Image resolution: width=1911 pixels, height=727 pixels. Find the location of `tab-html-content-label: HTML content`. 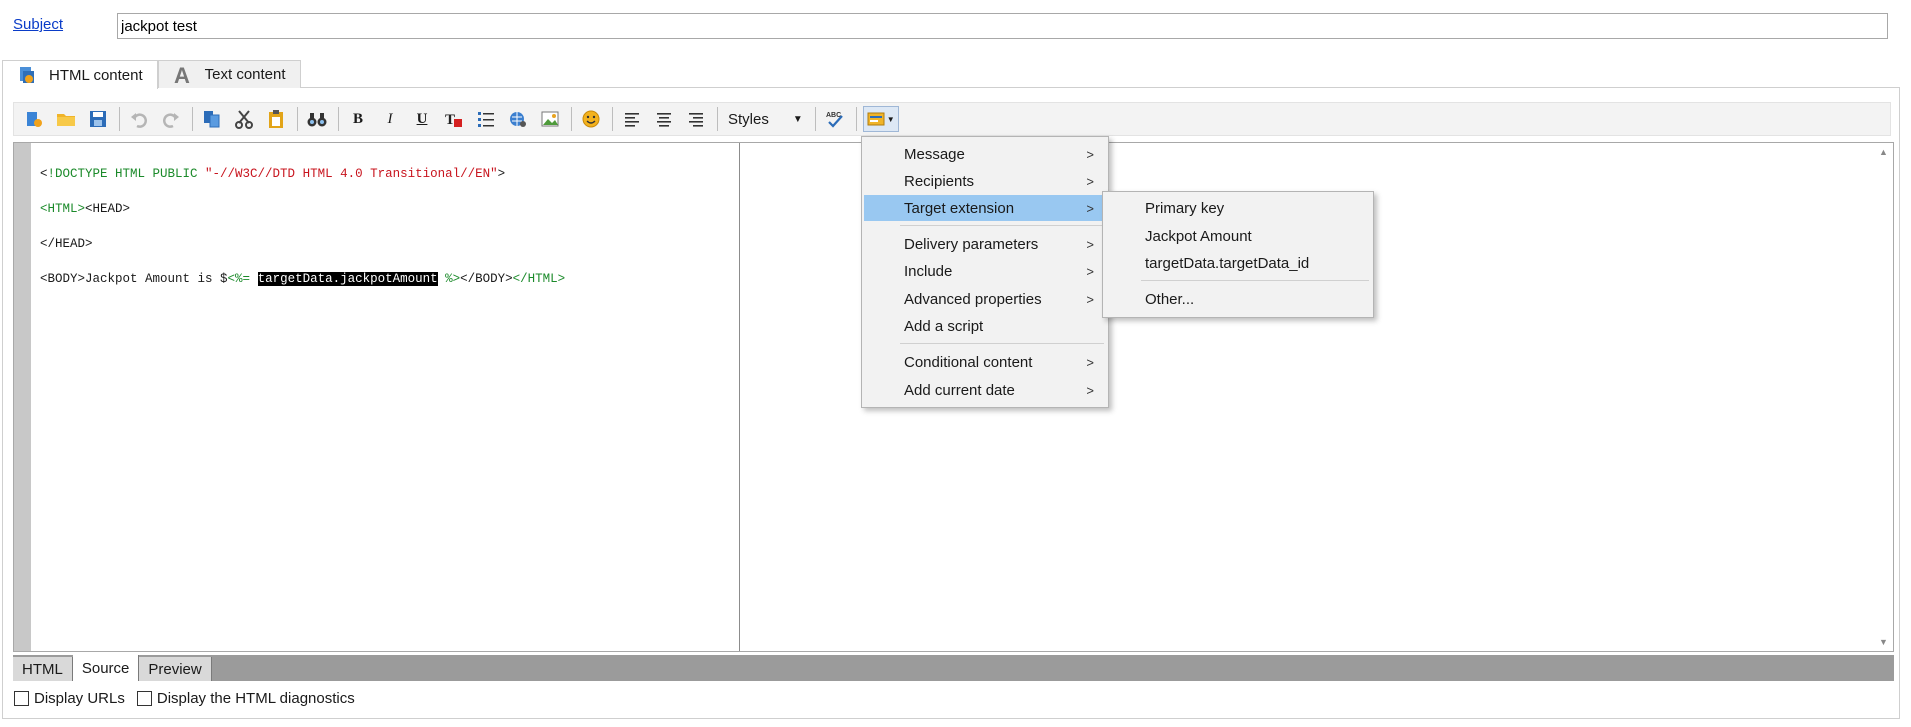

tab-html-content-label: HTML content is located at coordinates (96, 75).